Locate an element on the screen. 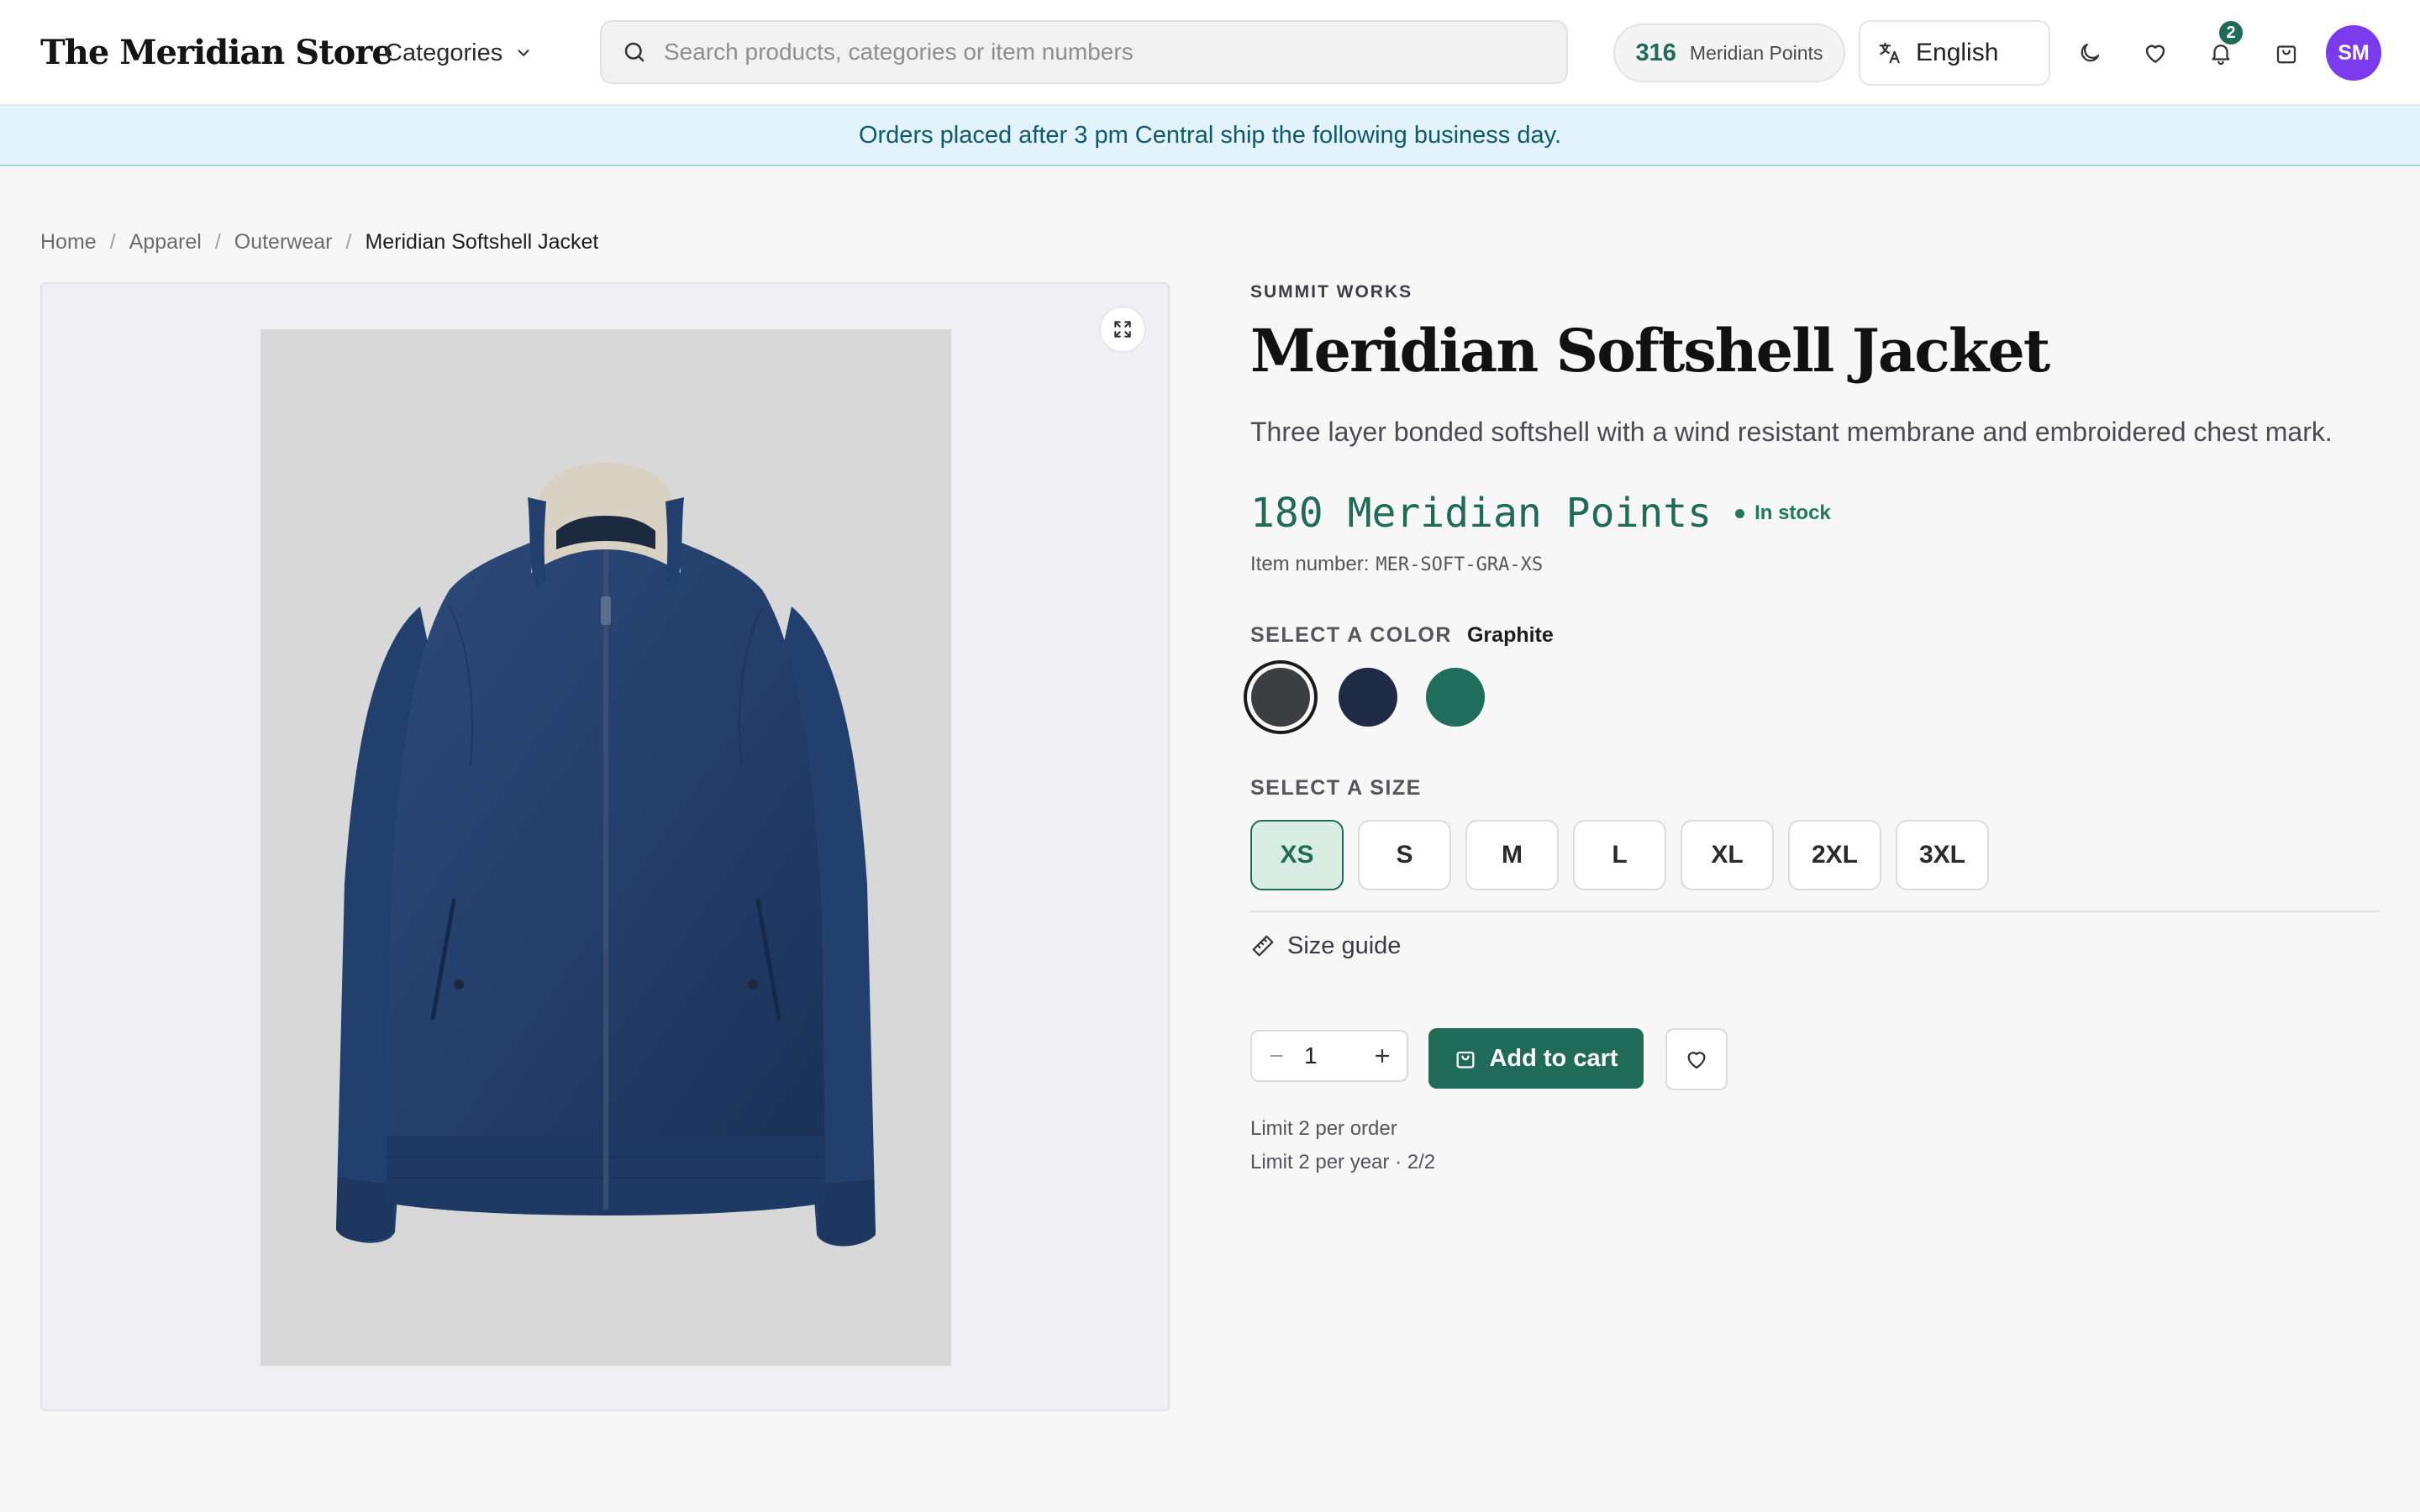 This screenshot has height=1512, width=2420. color-label: SELECT A COLOR is located at coordinates (1351, 635).